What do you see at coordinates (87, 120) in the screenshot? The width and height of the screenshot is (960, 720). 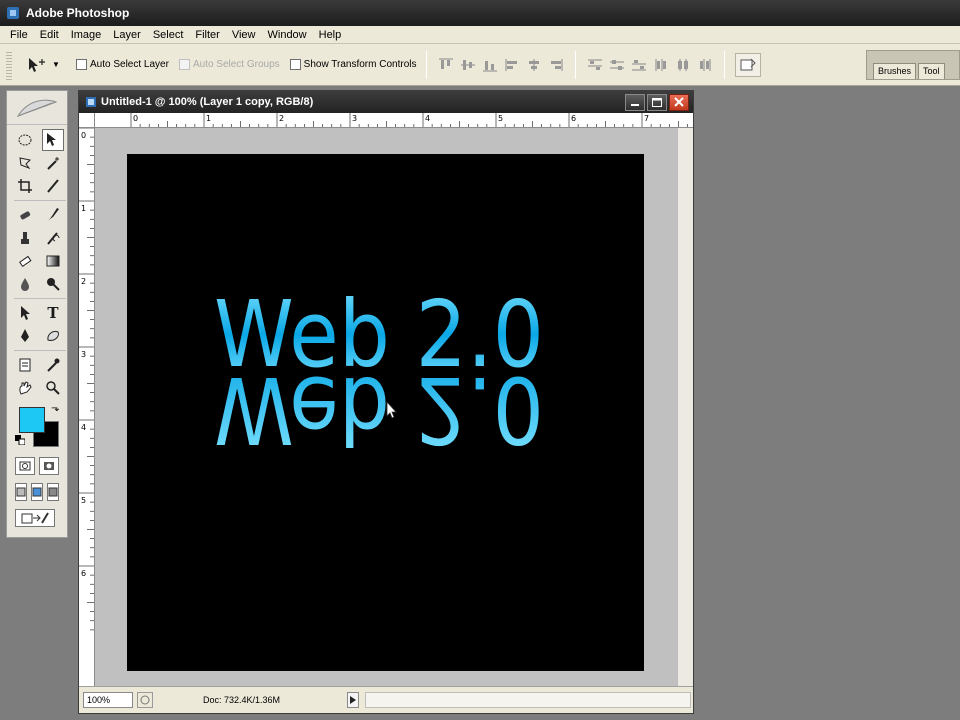 I see `ruler-origin` at bounding box center [87, 120].